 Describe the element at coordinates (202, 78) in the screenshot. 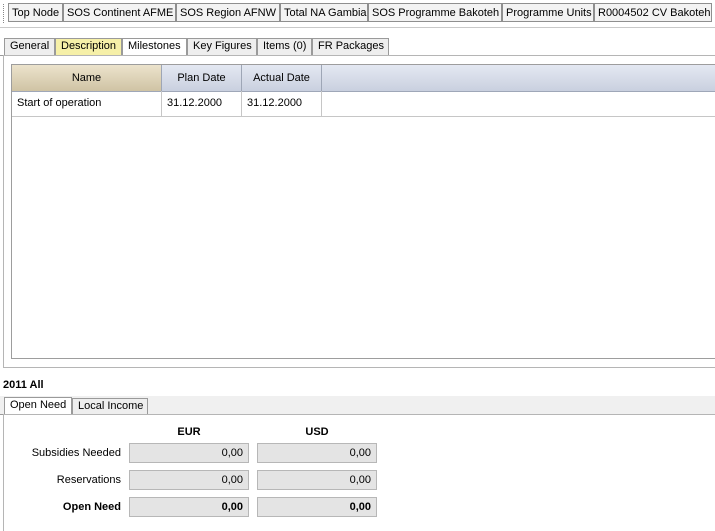

I see `column-header-plan-date: Plan Date` at that location.